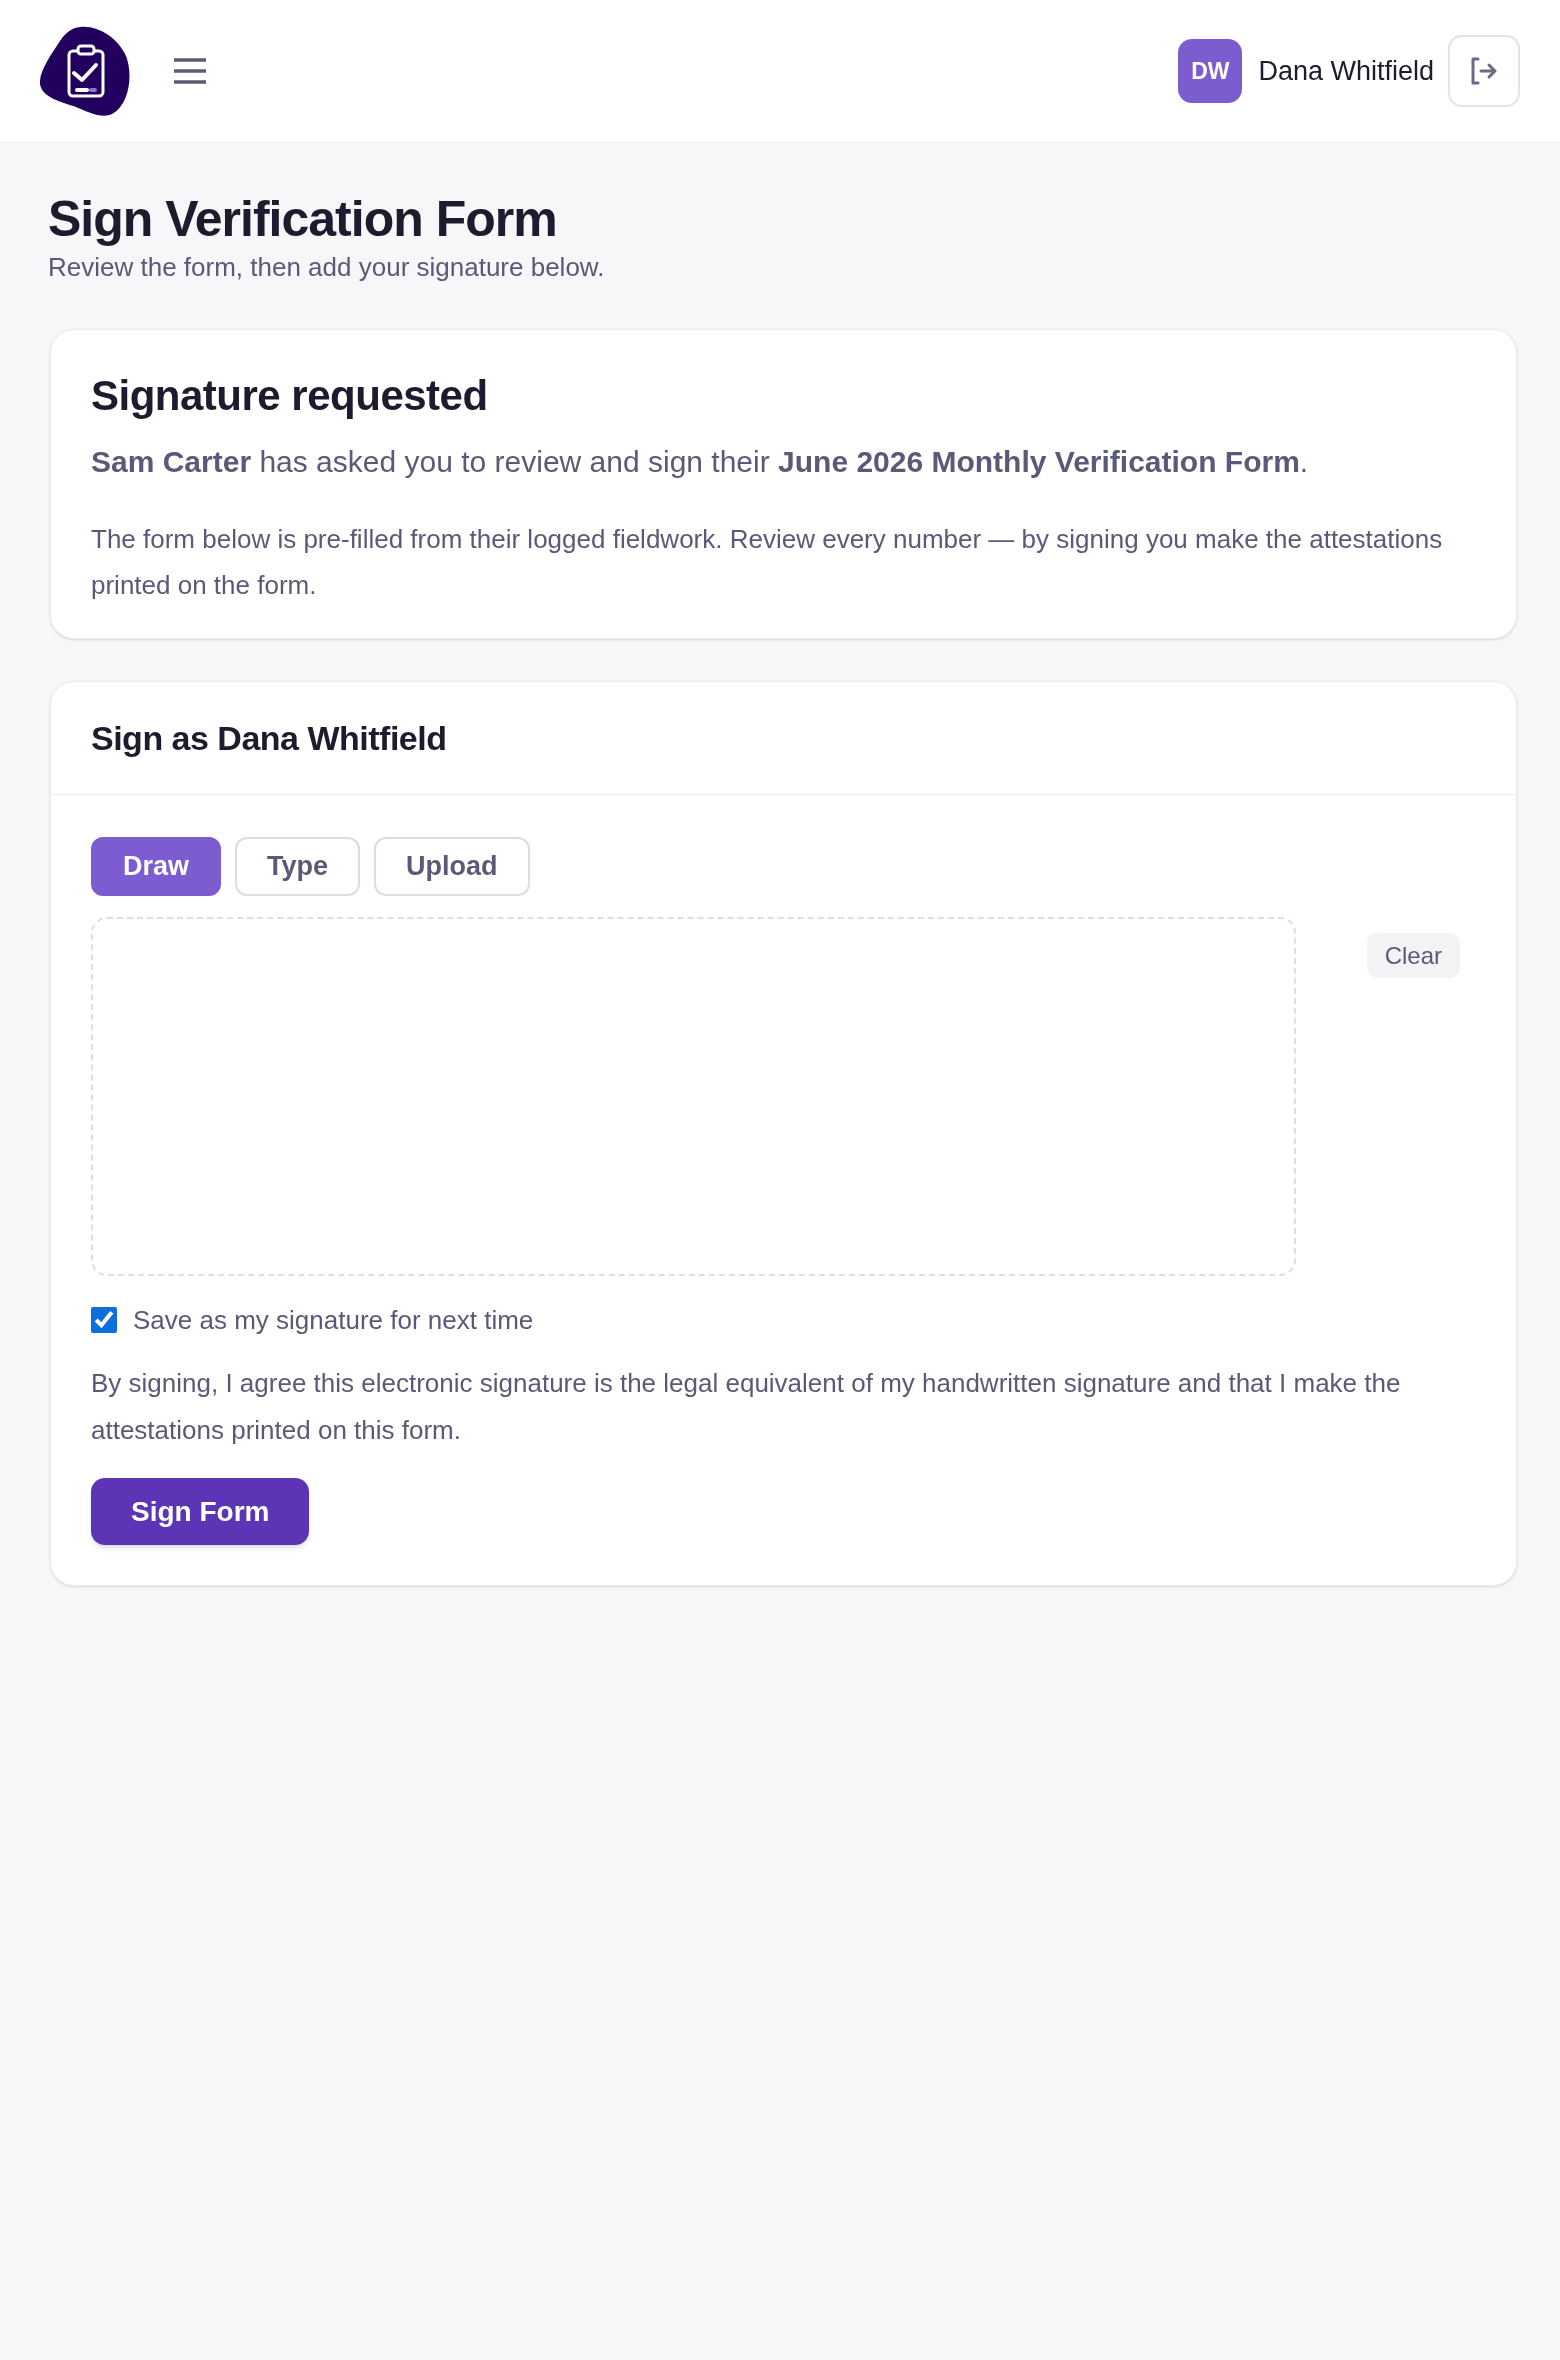 This screenshot has width=1560, height=2360. What do you see at coordinates (190, 71) in the screenshot?
I see `menu-icon` at bounding box center [190, 71].